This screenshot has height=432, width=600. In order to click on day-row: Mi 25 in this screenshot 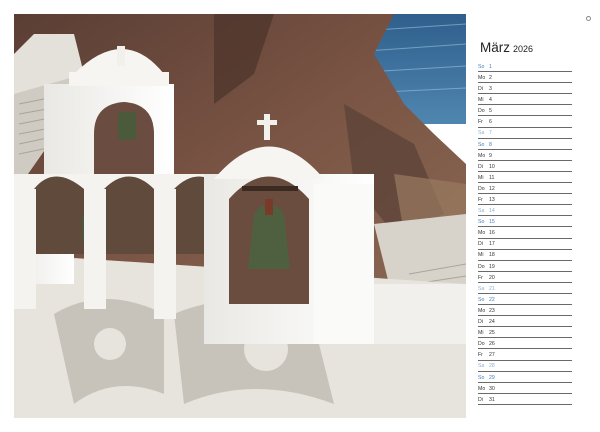, I will do `click(525, 333)`.